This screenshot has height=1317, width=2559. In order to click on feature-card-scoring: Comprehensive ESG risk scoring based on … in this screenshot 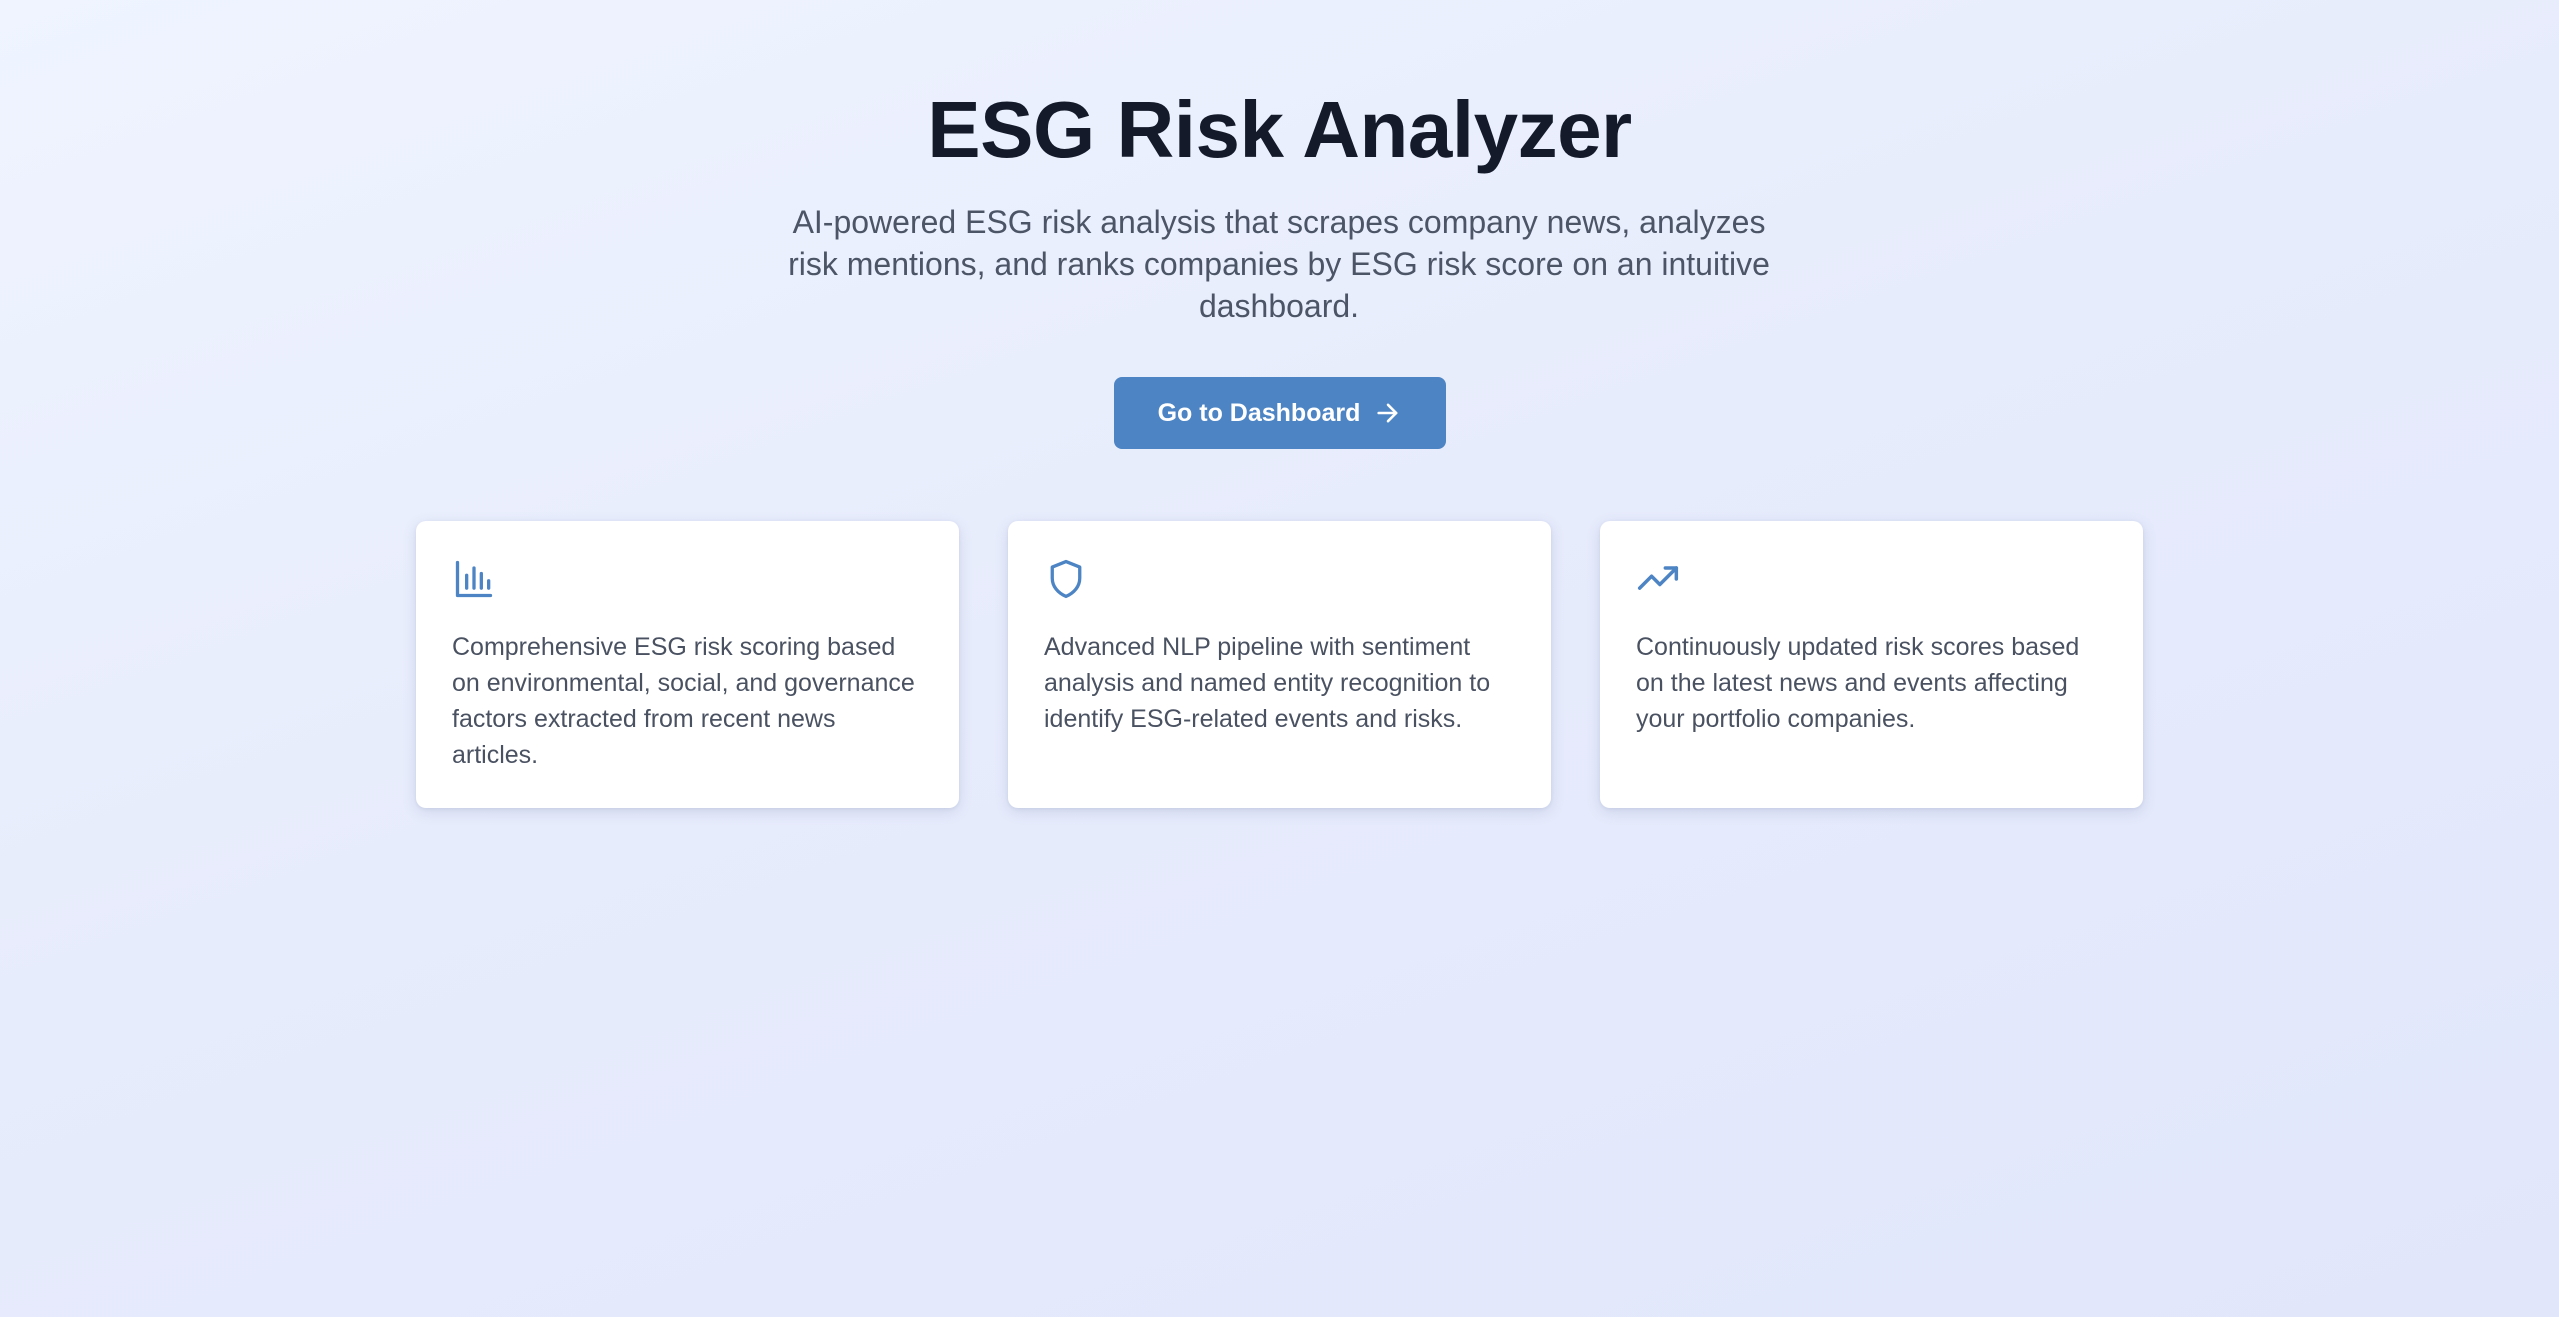, I will do `click(687, 664)`.